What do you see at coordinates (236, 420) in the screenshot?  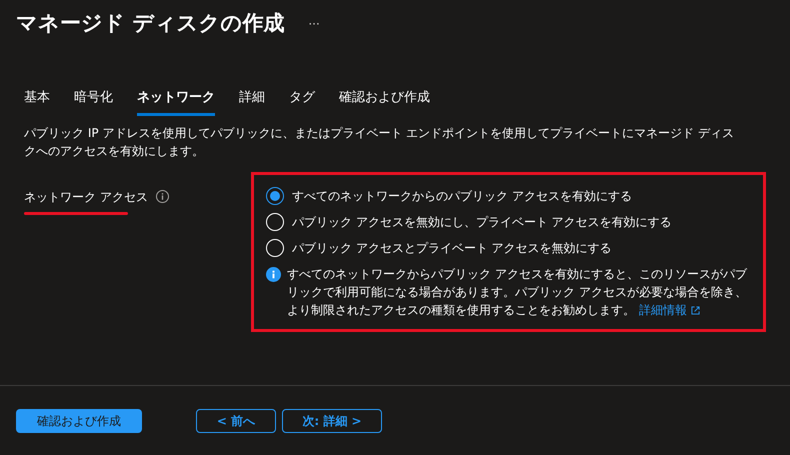 I see `previous-button: < 前へ` at bounding box center [236, 420].